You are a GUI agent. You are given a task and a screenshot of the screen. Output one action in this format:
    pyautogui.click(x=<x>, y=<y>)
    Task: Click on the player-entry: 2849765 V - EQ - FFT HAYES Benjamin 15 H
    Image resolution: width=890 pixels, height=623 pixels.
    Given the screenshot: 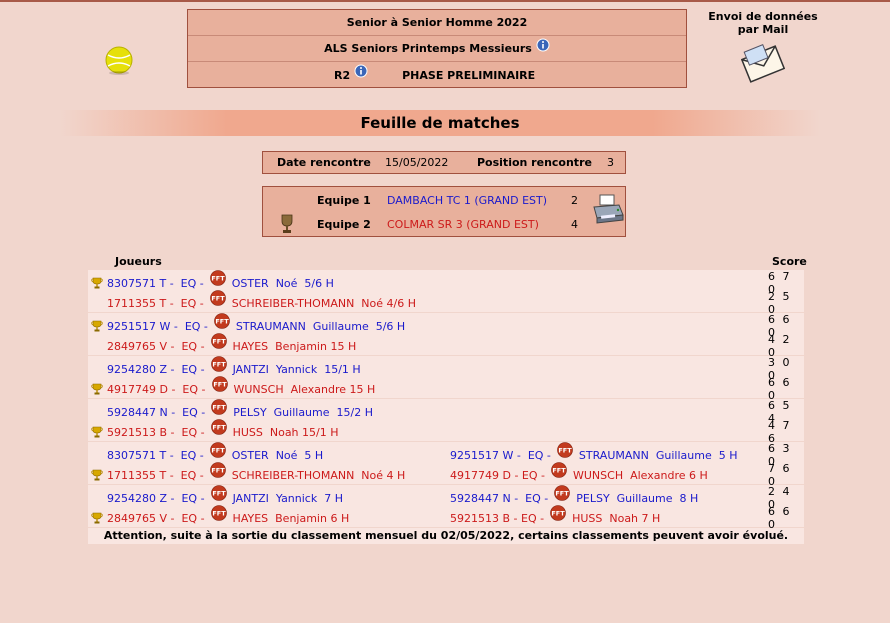 What is the action you would take?
    pyautogui.click(x=232, y=343)
    